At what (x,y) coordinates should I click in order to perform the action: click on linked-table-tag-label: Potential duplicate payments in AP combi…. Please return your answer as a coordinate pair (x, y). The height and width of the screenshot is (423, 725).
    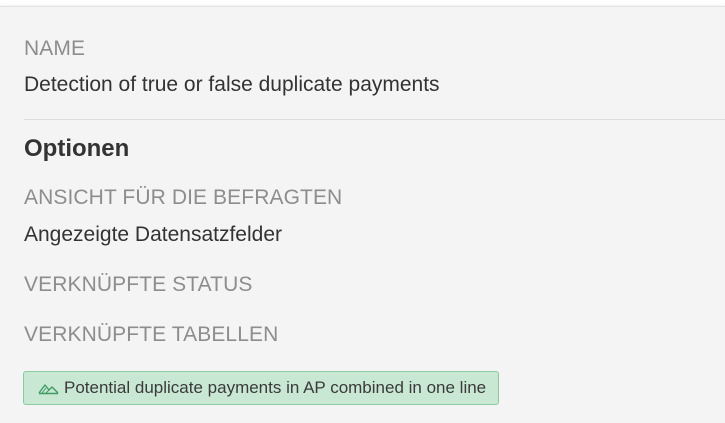
    Looking at the image, I should click on (275, 387).